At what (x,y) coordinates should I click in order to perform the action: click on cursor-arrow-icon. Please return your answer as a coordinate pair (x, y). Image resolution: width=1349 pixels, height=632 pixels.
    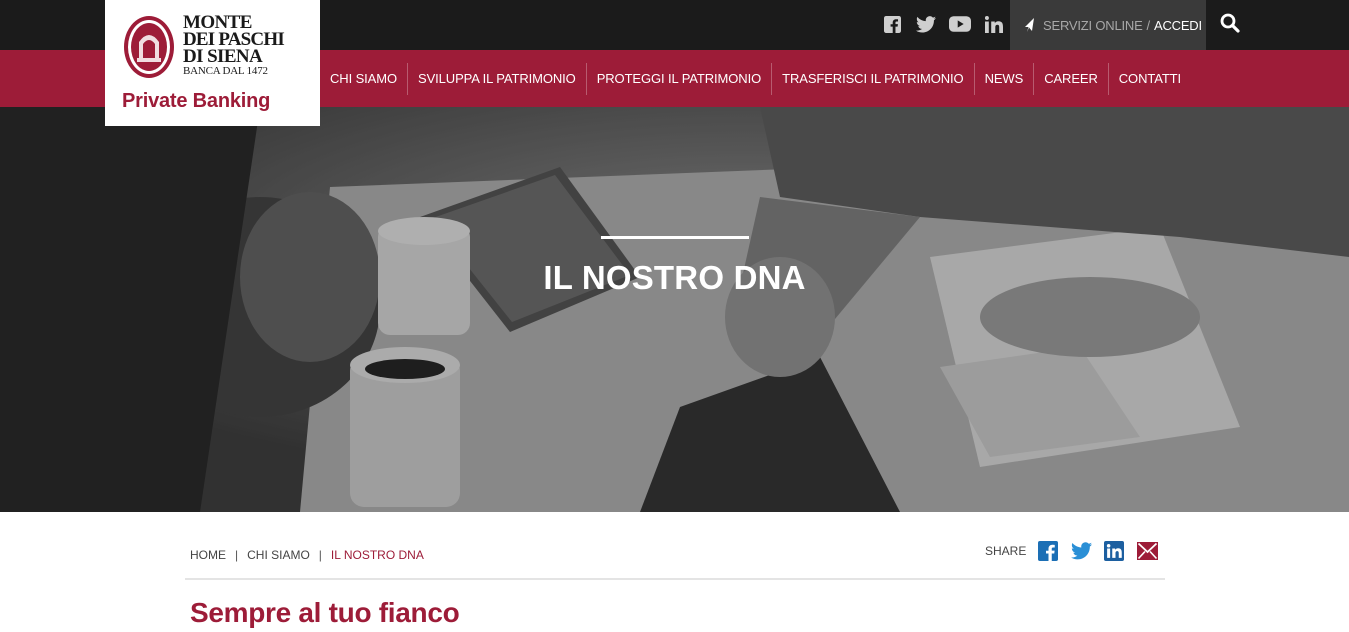
    Looking at the image, I should click on (1030, 25).